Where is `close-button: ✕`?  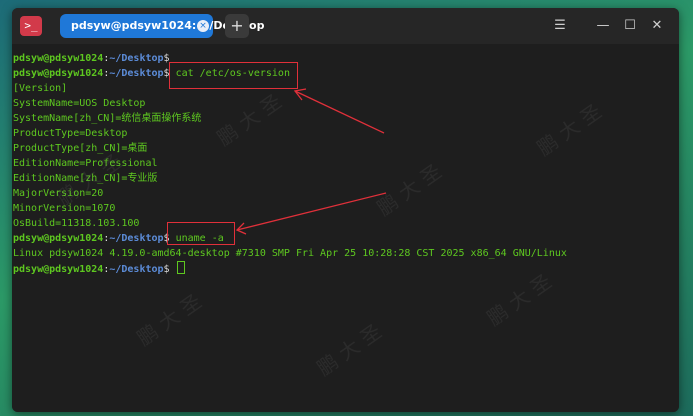
close-button: ✕ is located at coordinates (657, 26).